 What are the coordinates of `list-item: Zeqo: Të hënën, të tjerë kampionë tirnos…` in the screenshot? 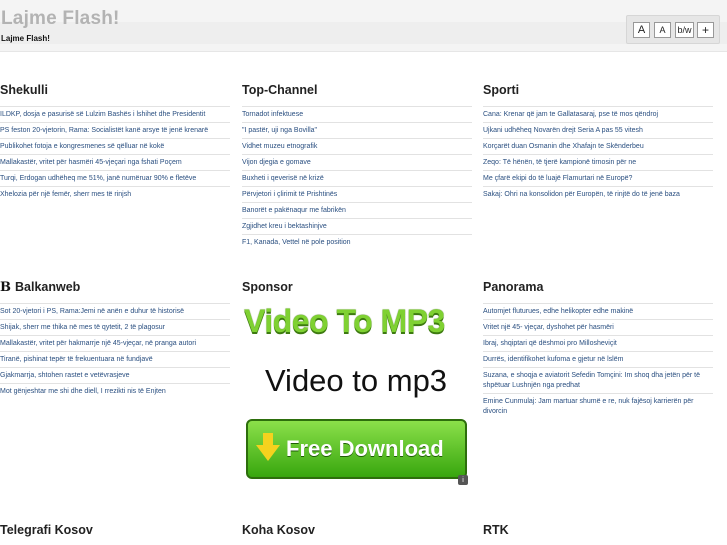 It's located at (598, 163).